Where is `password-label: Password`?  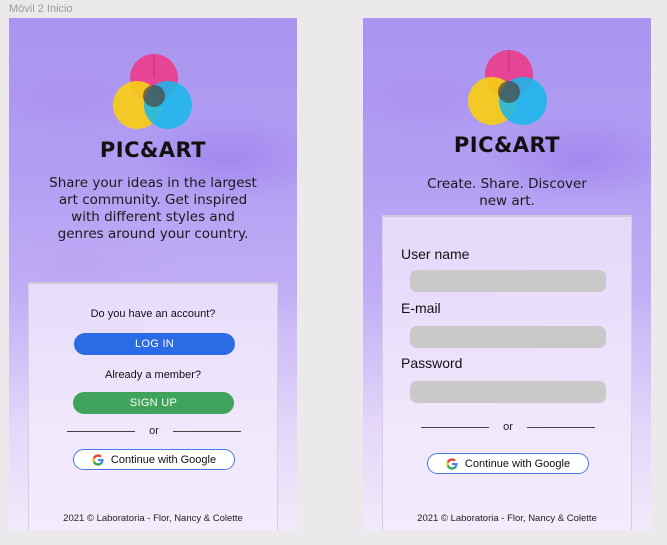
password-label: Password is located at coordinates (432, 363).